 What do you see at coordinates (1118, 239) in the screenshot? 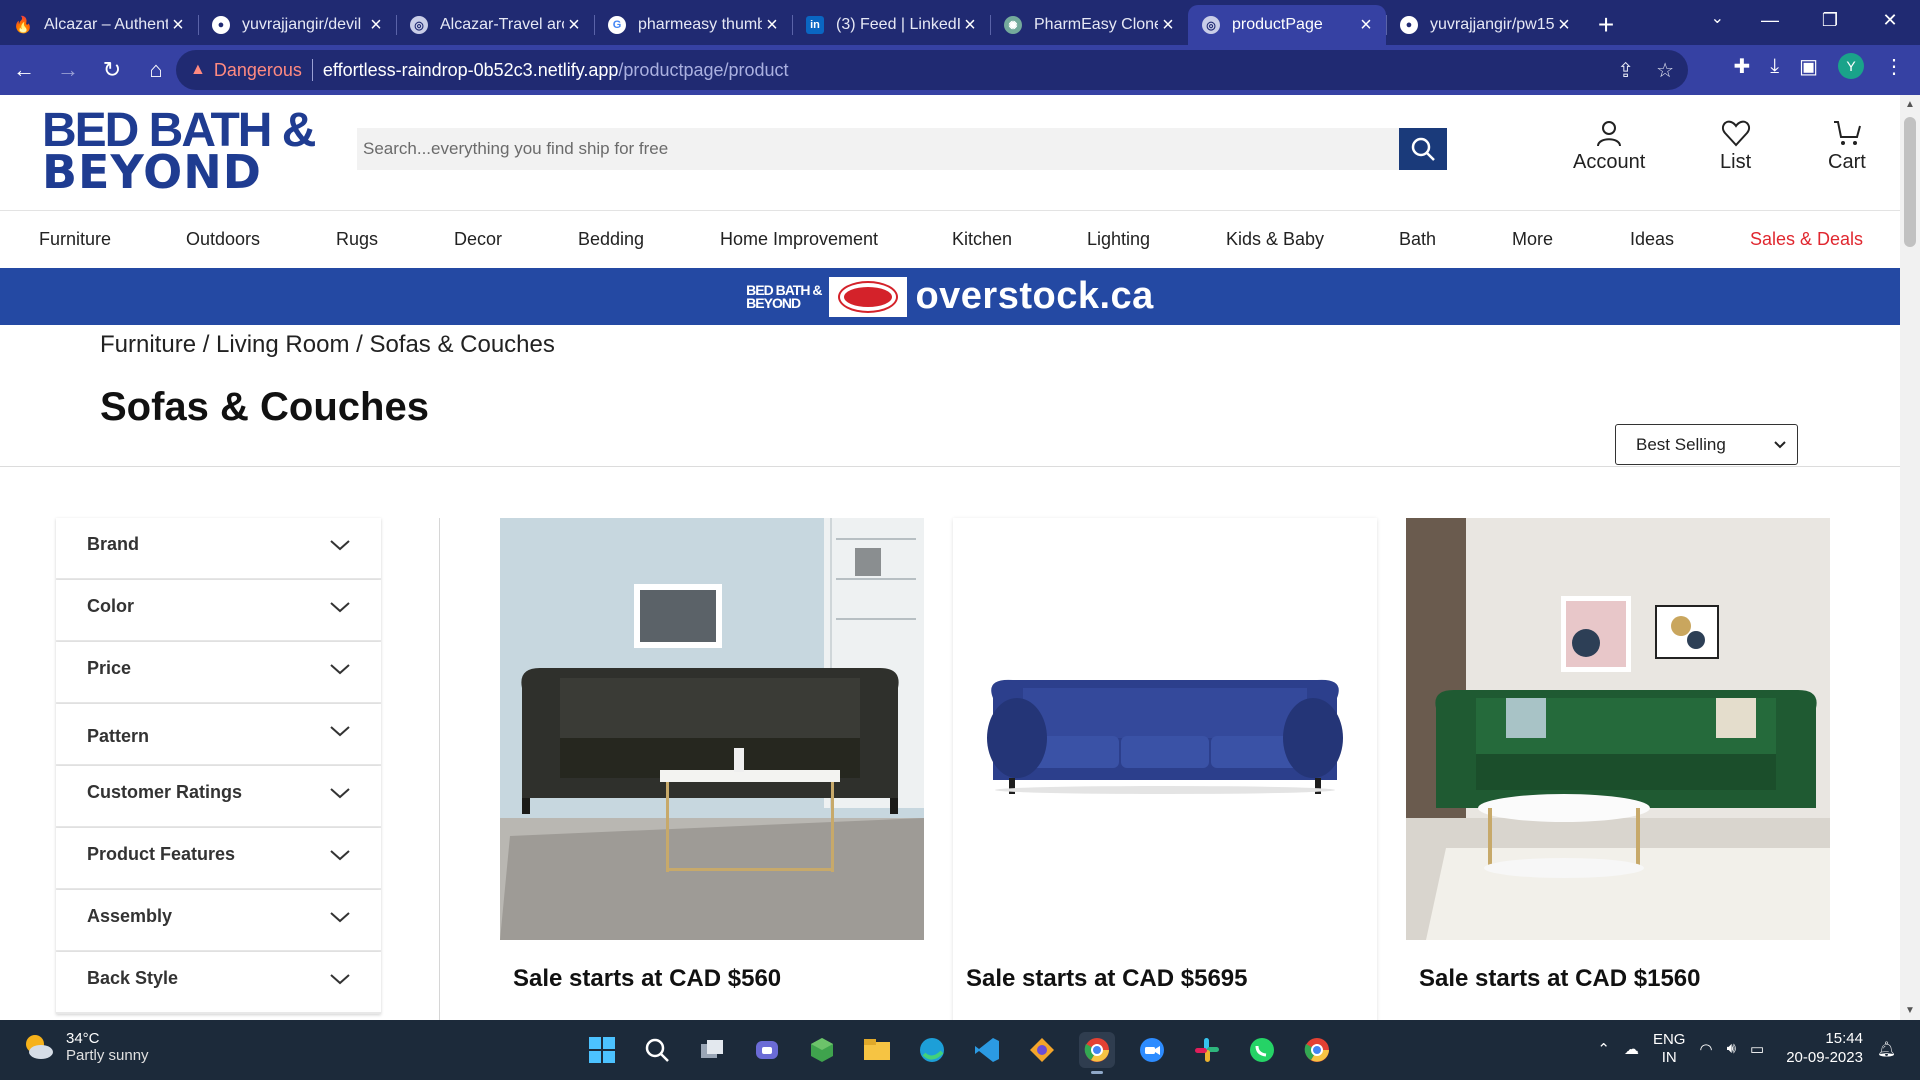
I see `nav-item-lighting: Lighting` at bounding box center [1118, 239].